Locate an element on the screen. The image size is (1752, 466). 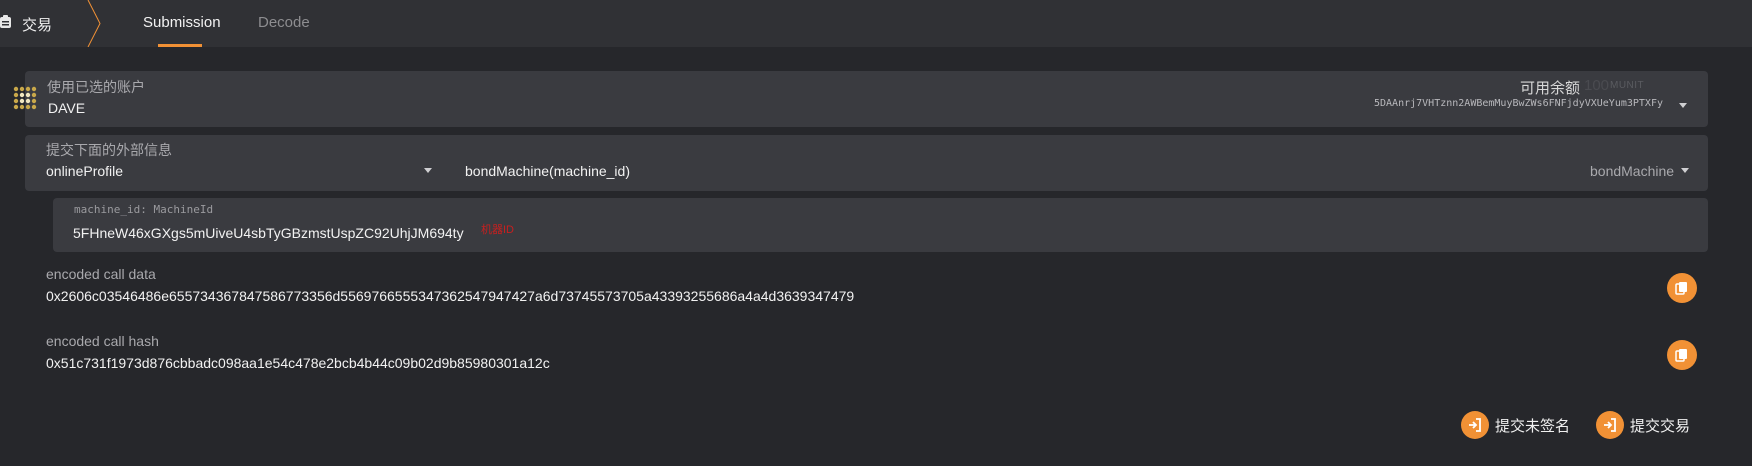
call-signature: bondMachine(machine_id) is located at coordinates (547, 171).